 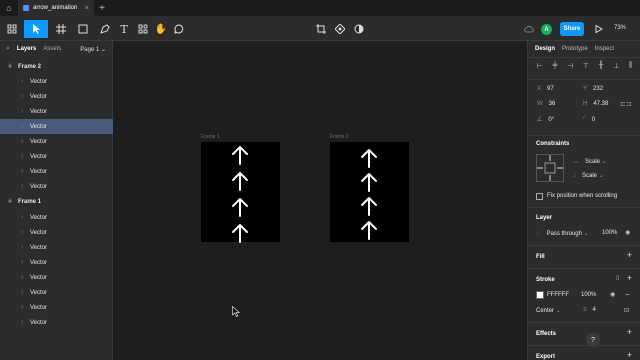 What do you see at coordinates (39, 142) in the screenshot?
I see `layer-row-label: Vector` at bounding box center [39, 142].